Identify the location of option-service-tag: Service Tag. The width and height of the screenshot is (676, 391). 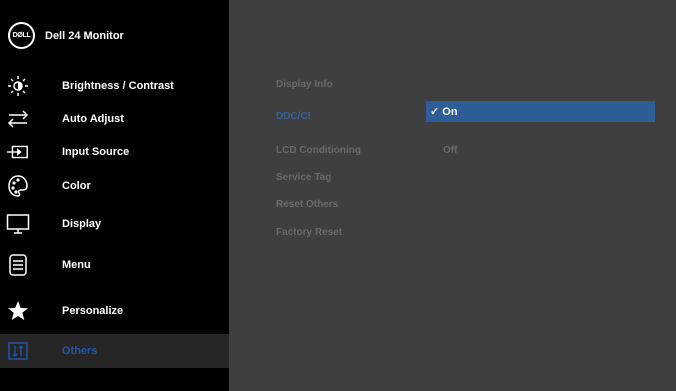
(303, 177).